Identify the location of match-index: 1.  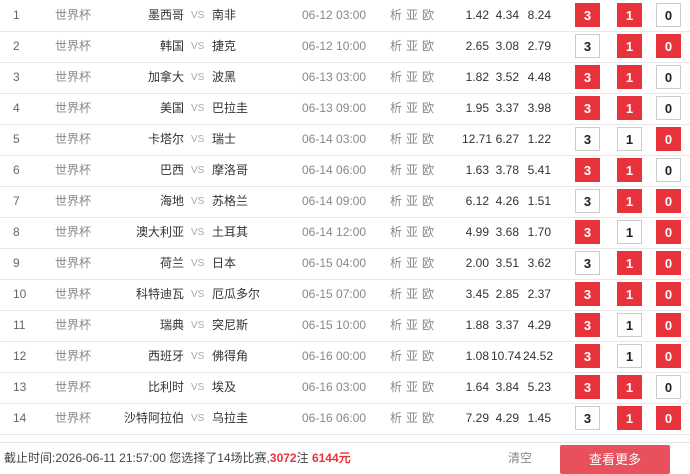
(16, 15).